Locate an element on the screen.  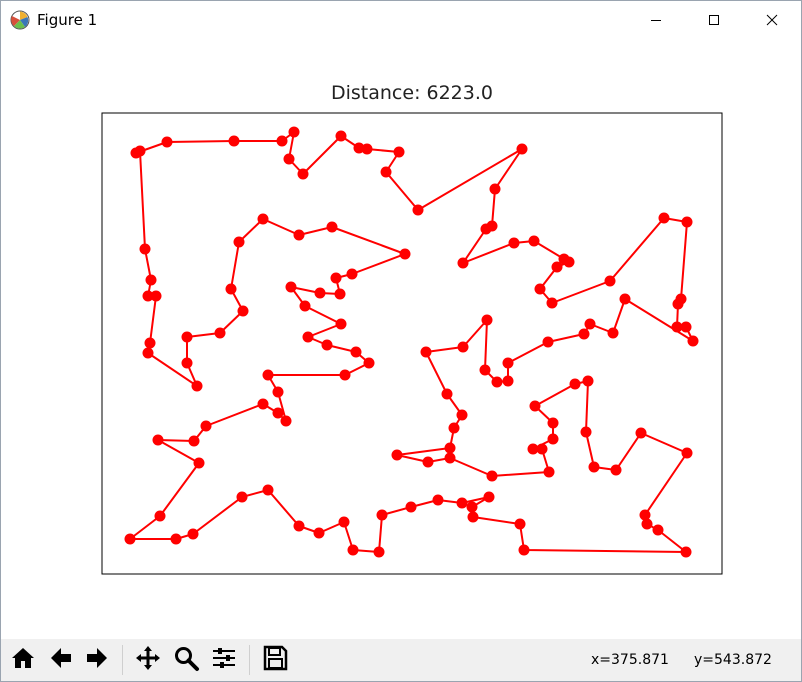
title-bar: Figure 1 is located at coordinates (401, 20).